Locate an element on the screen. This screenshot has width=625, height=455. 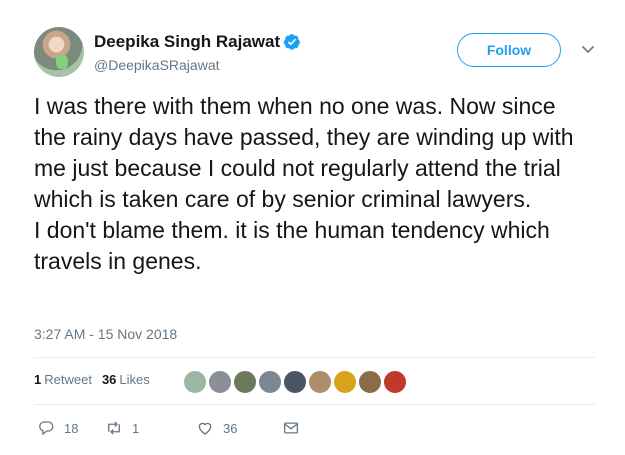
reply-count: 18 is located at coordinates (71, 428).